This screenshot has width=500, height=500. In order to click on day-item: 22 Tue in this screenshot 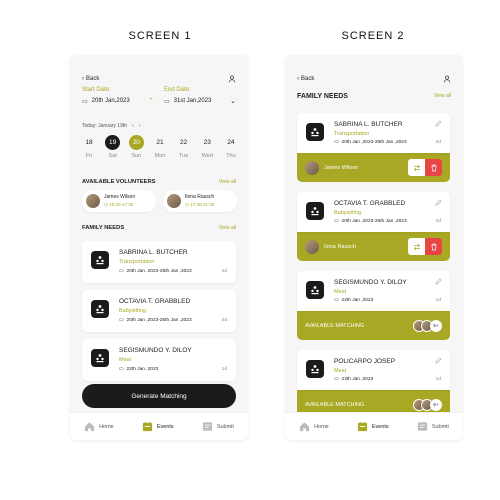, I will do `click(184, 147)`.